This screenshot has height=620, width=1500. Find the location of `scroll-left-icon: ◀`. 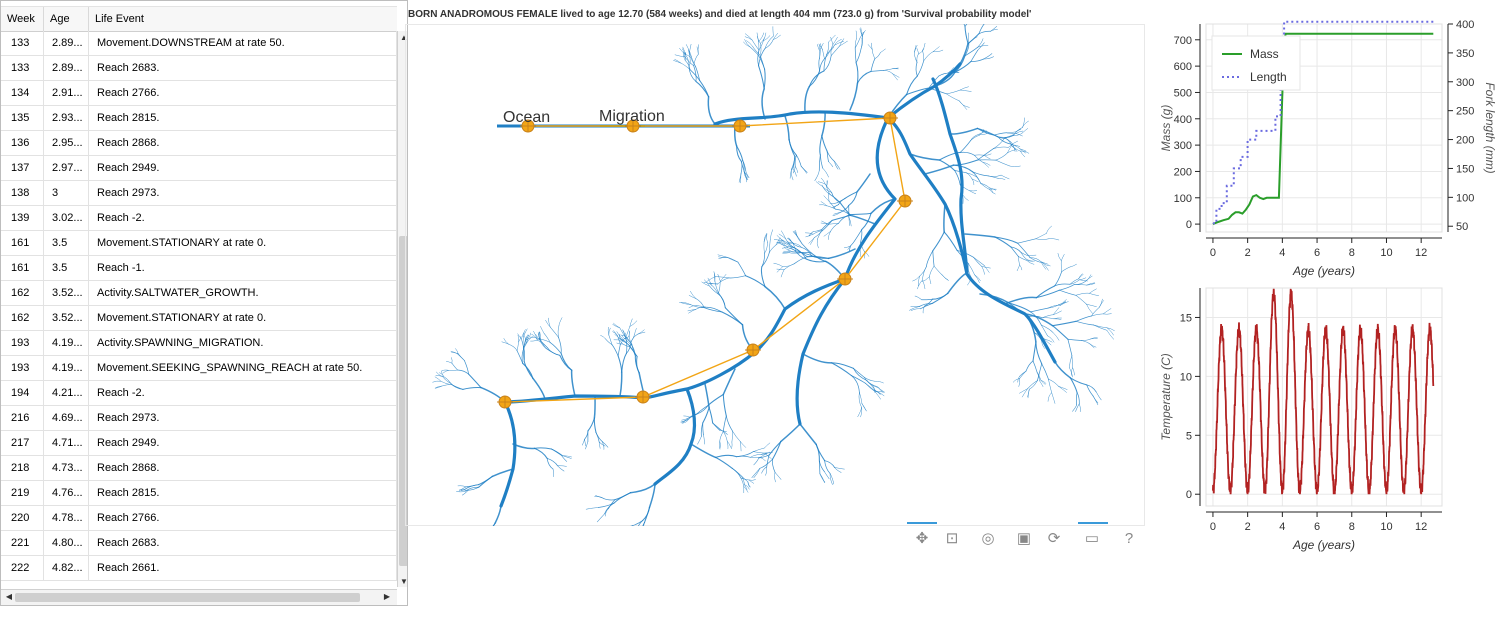

scroll-left-icon: ◀ is located at coordinates (9, 596).